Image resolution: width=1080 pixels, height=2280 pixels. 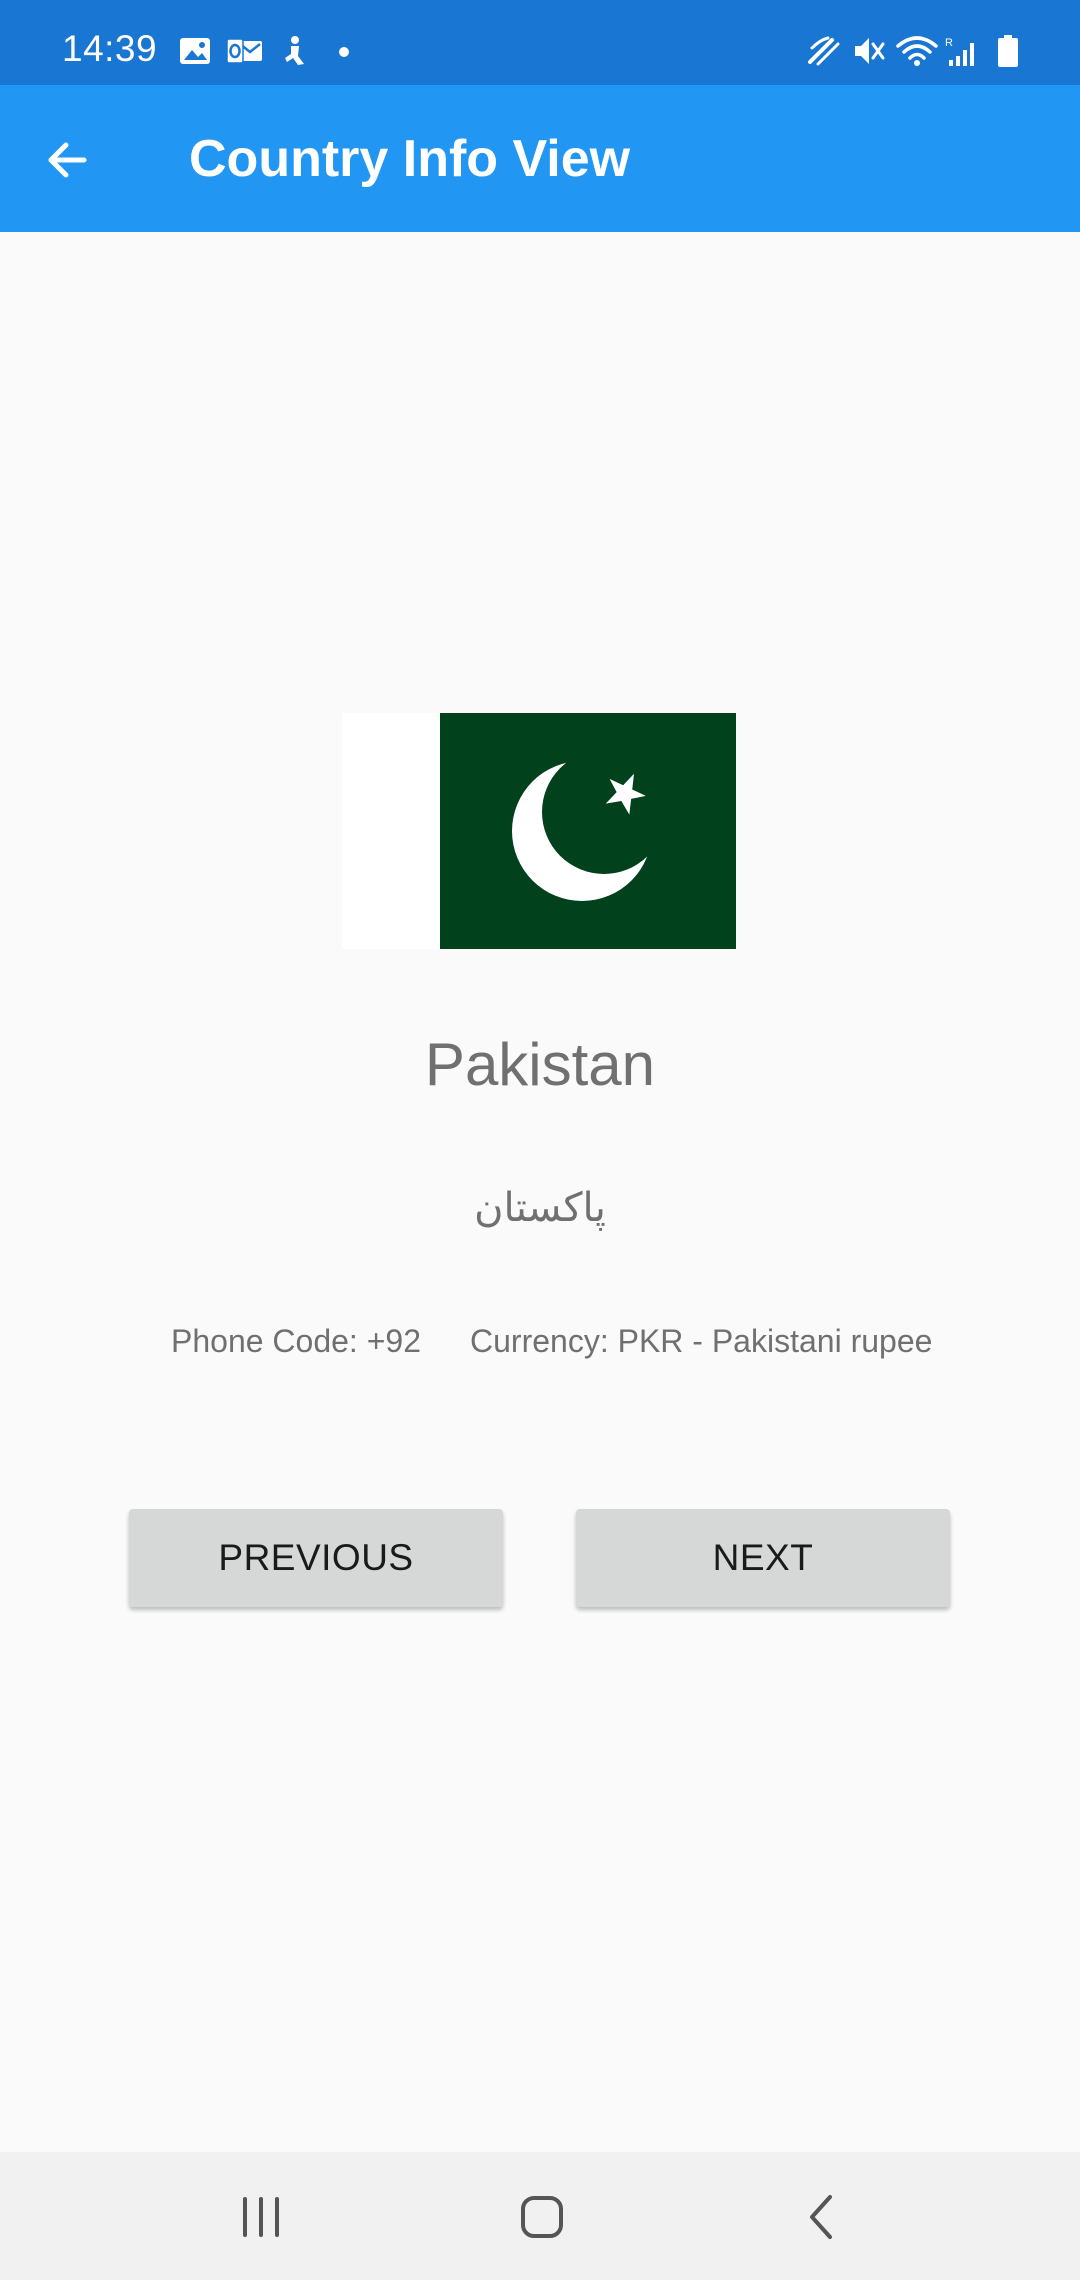 What do you see at coordinates (410, 159) in the screenshot?
I see `page-title: Country Info View` at bounding box center [410, 159].